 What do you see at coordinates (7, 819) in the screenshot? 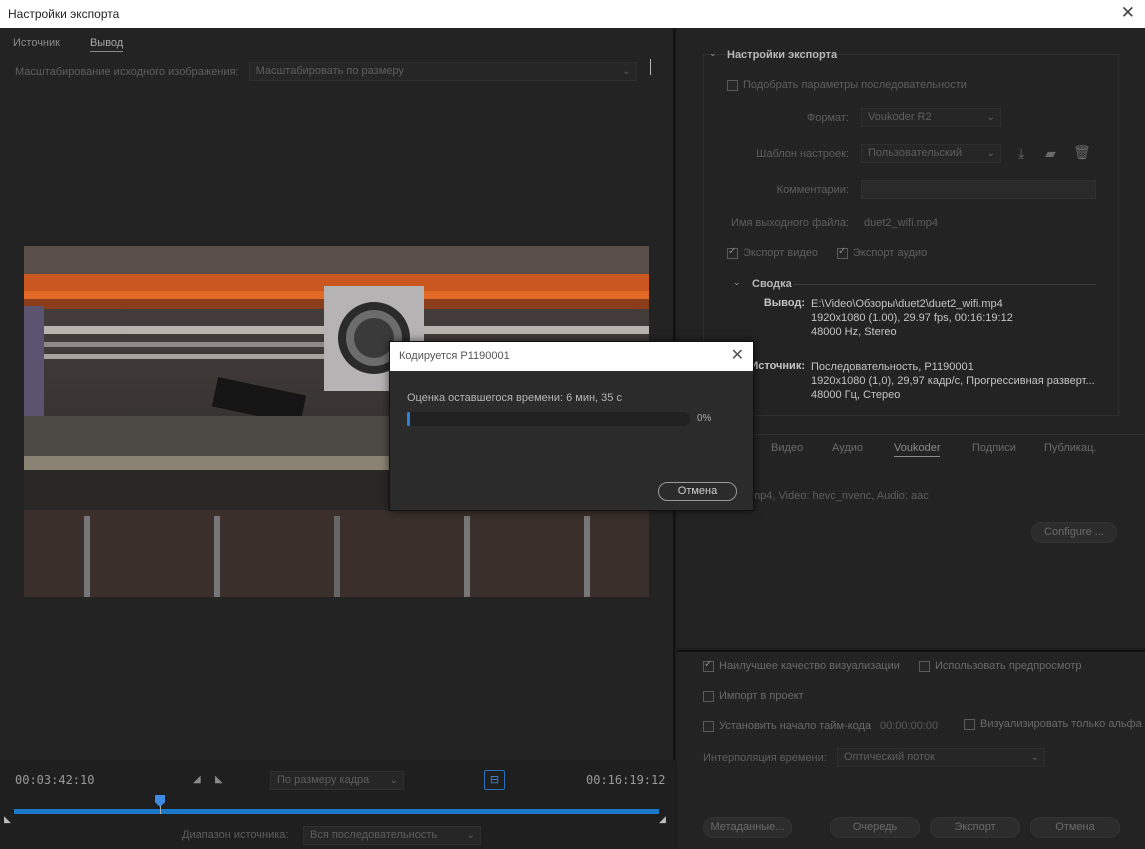
I see `in-point-icon: ◣` at bounding box center [7, 819].